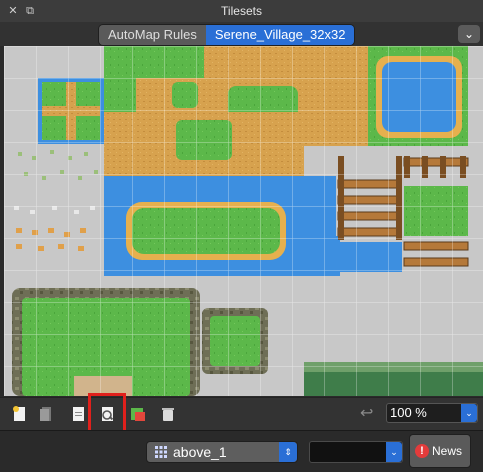 This screenshot has height=472, width=483. I want to click on tileset-tabs: AutoMap Rules Serene_Village_32x32, so click(227, 35).